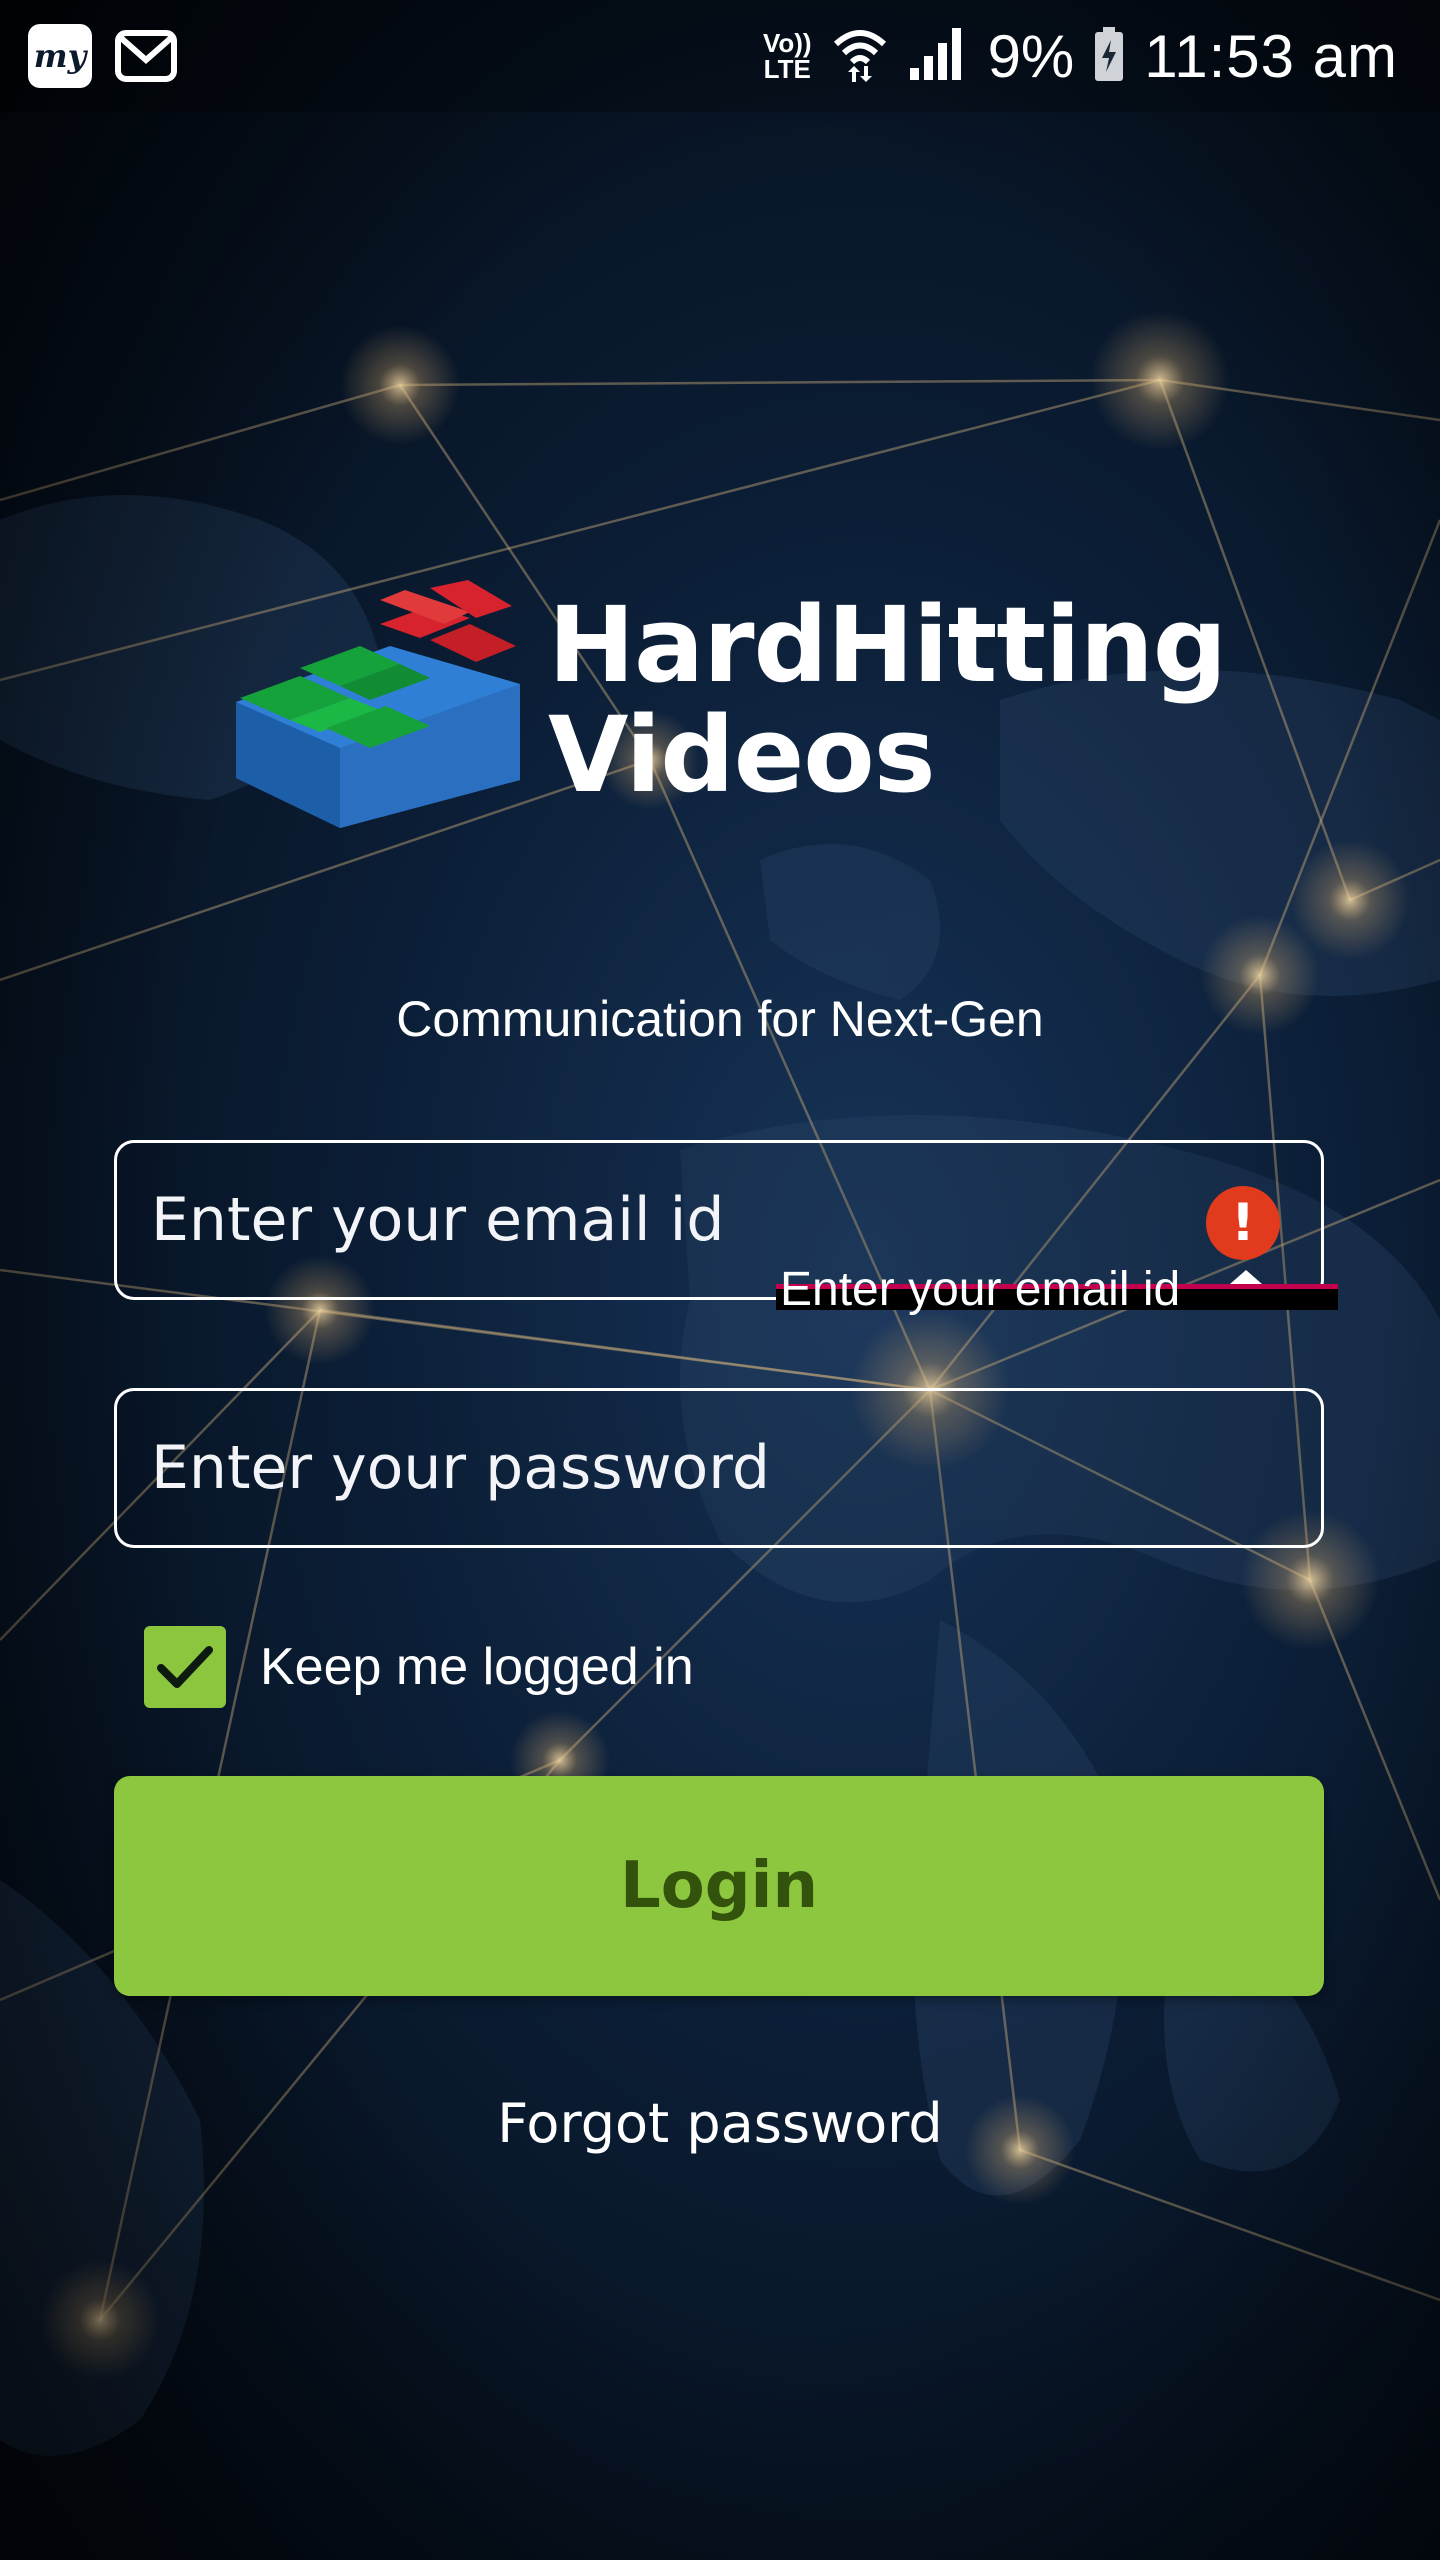 The width and height of the screenshot is (1440, 2560). I want to click on password-input, so click(719, 1468).